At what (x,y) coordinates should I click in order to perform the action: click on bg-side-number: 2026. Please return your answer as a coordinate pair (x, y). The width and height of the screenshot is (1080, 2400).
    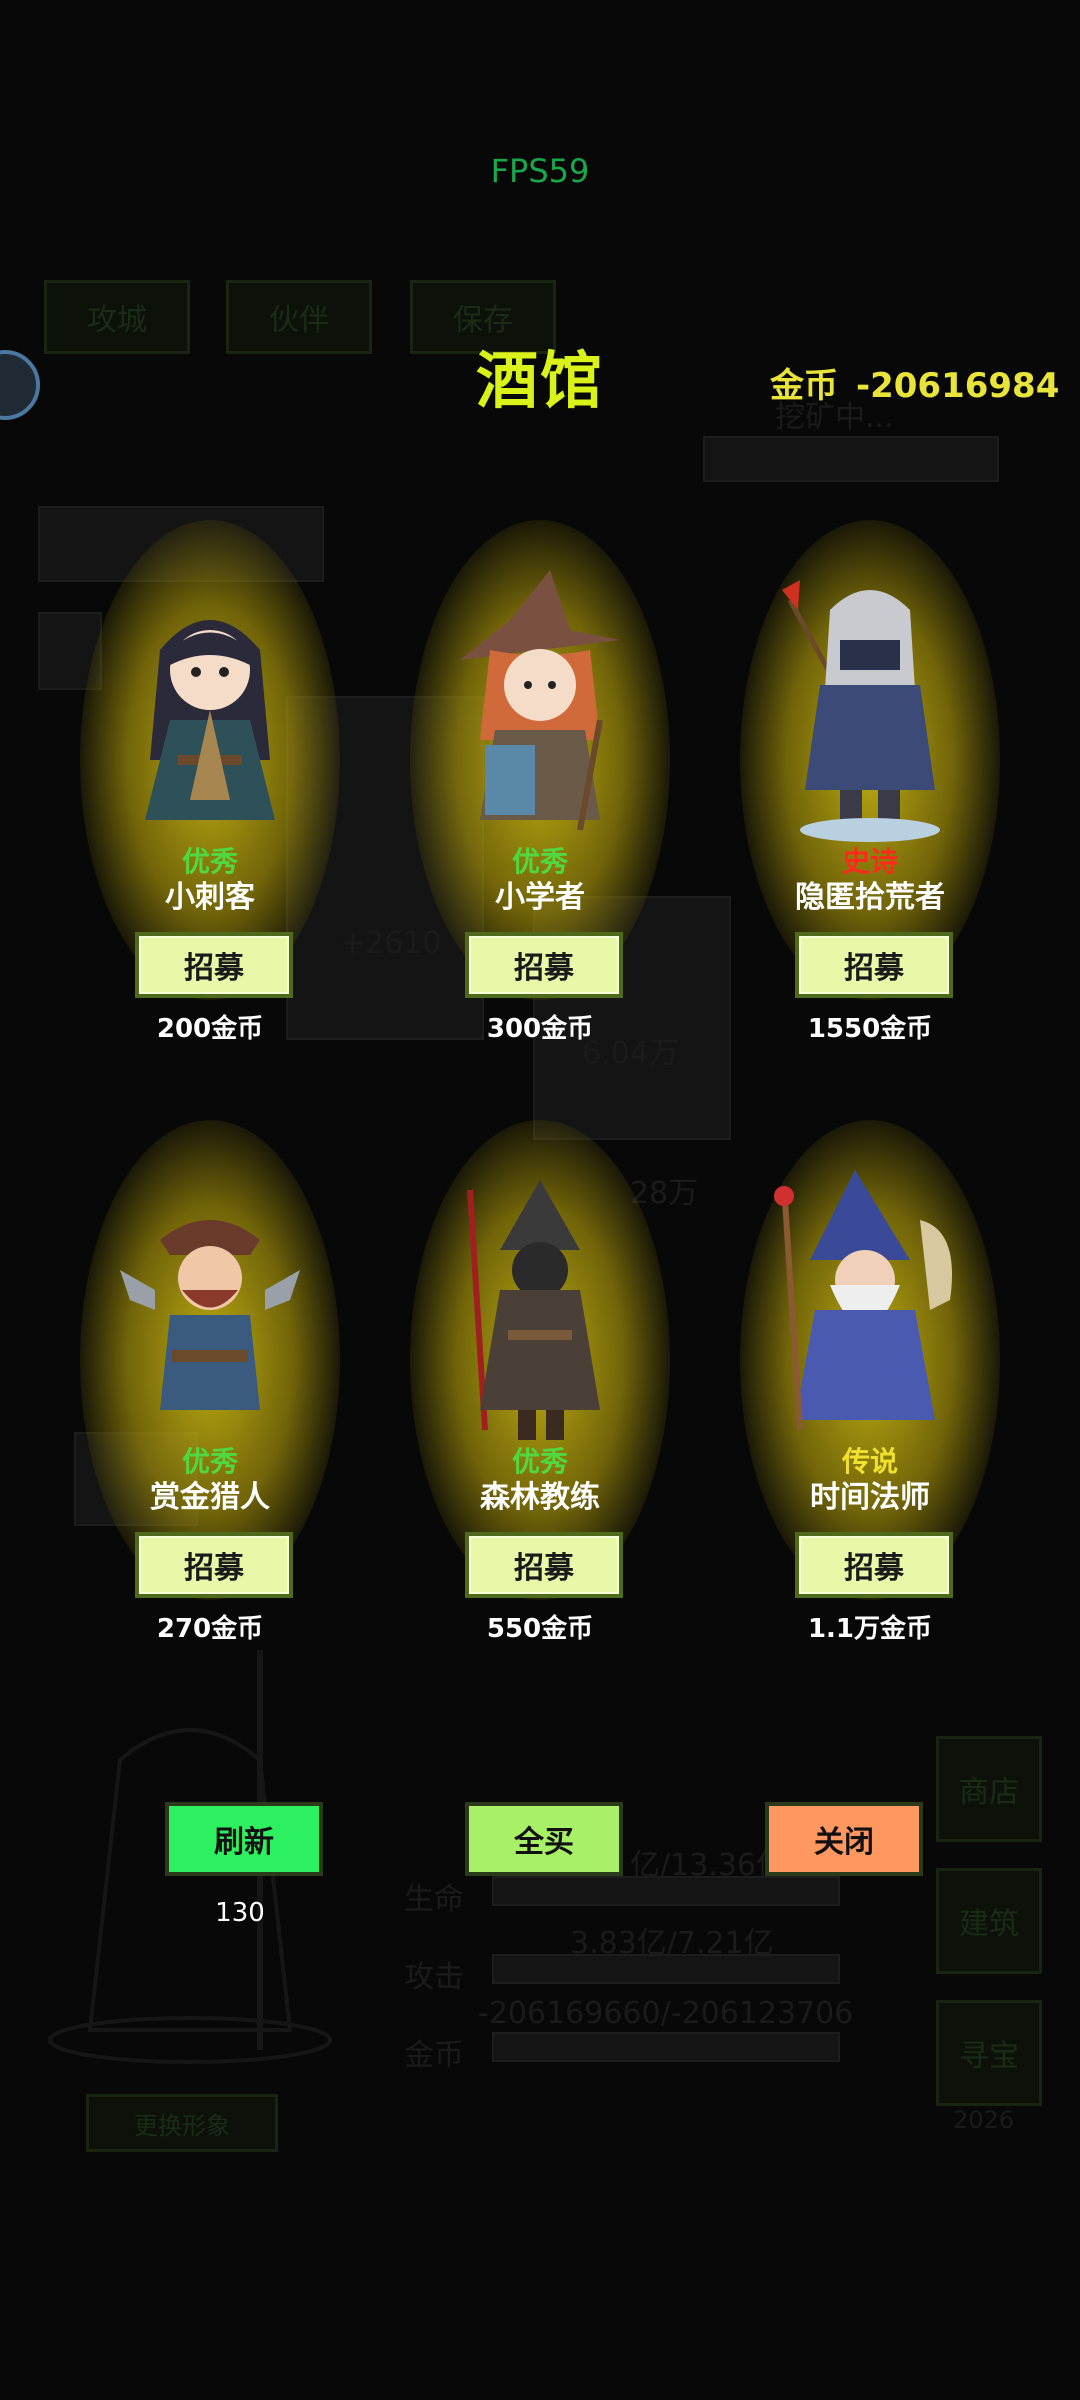
    Looking at the image, I should click on (984, 2120).